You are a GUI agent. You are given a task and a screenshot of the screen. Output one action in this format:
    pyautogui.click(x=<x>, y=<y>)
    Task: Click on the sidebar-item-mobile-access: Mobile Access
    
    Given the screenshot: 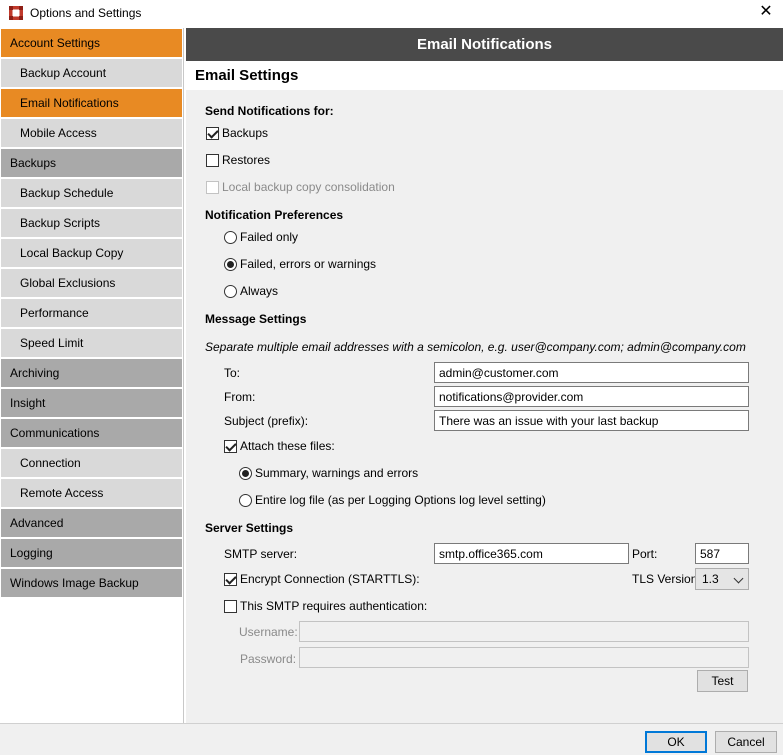 What is the action you would take?
    pyautogui.click(x=91, y=133)
    